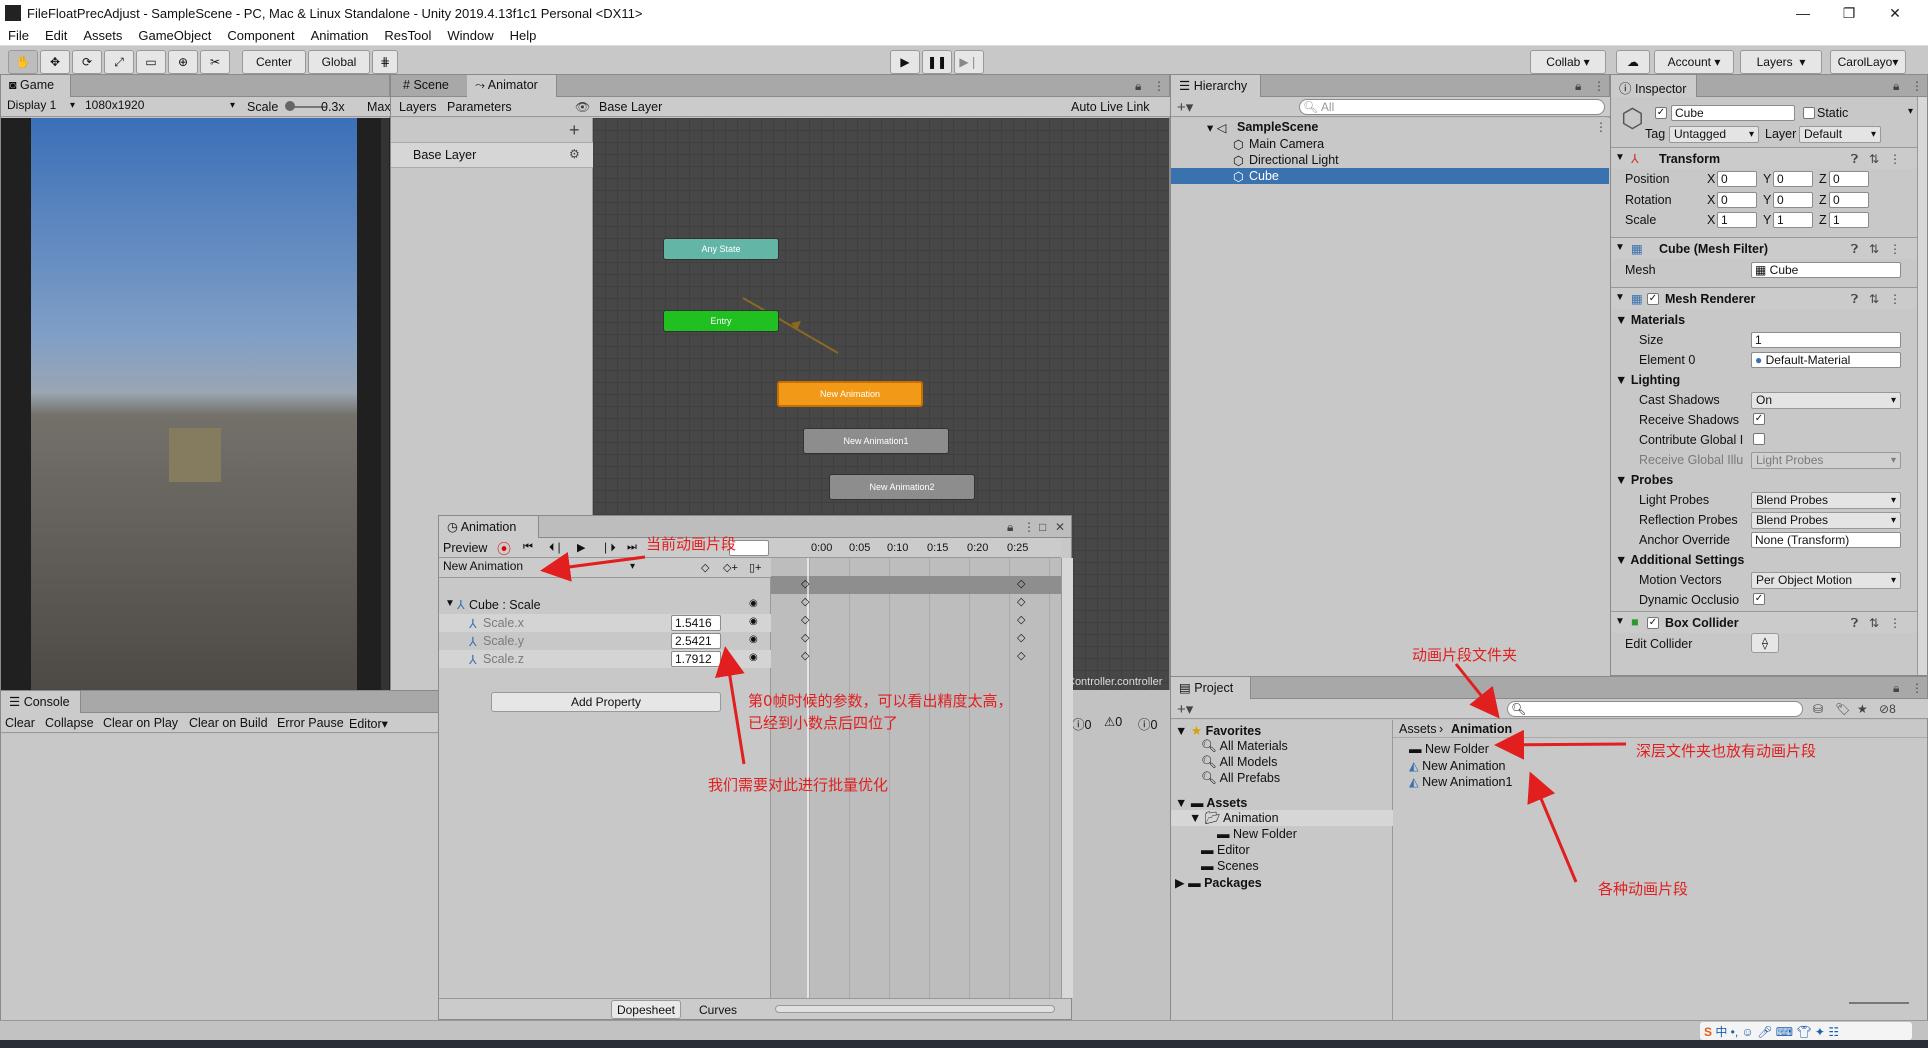  I want to click on create-icon: +▾, so click(1185, 709).